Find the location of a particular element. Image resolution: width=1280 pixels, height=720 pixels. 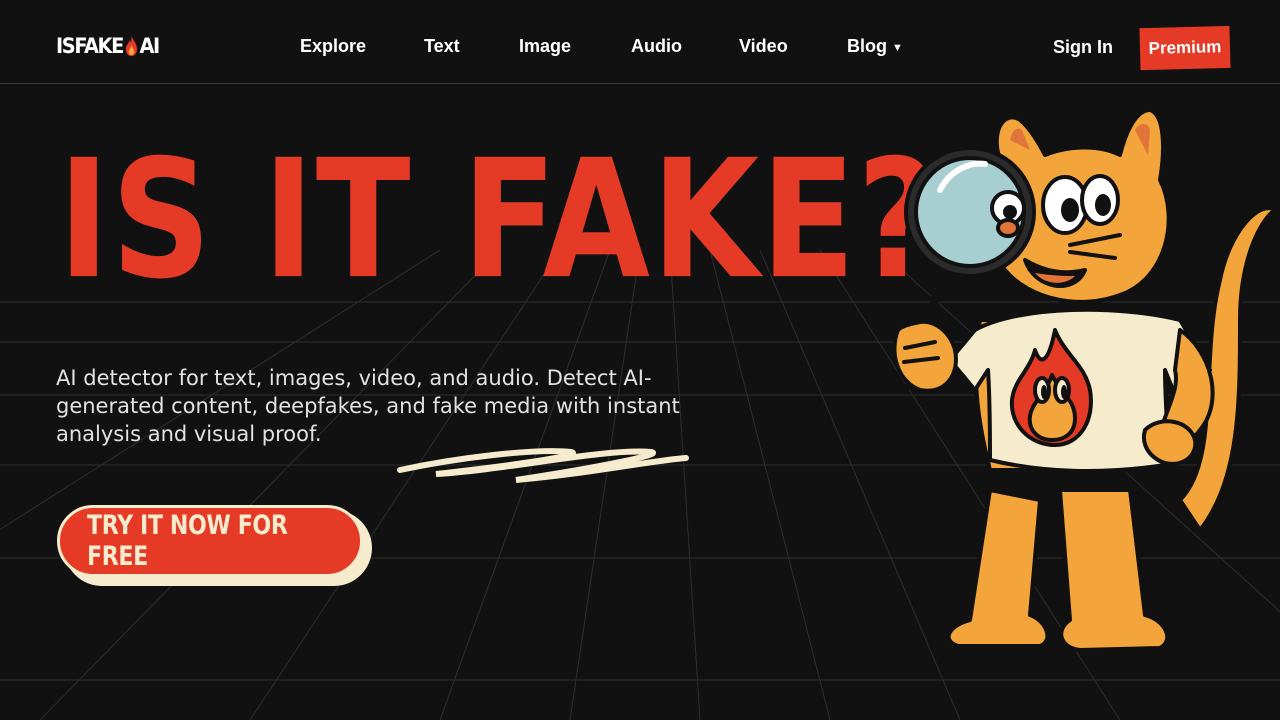

try-it-now-button: TRY IT NOW FOR FREE is located at coordinates (210, 541).